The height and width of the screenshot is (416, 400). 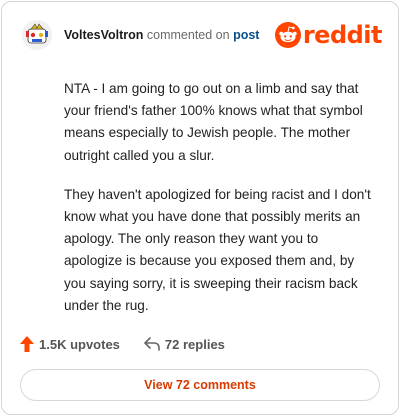 What do you see at coordinates (79, 344) in the screenshot?
I see `upvote-count: 1.5K upvotes` at bounding box center [79, 344].